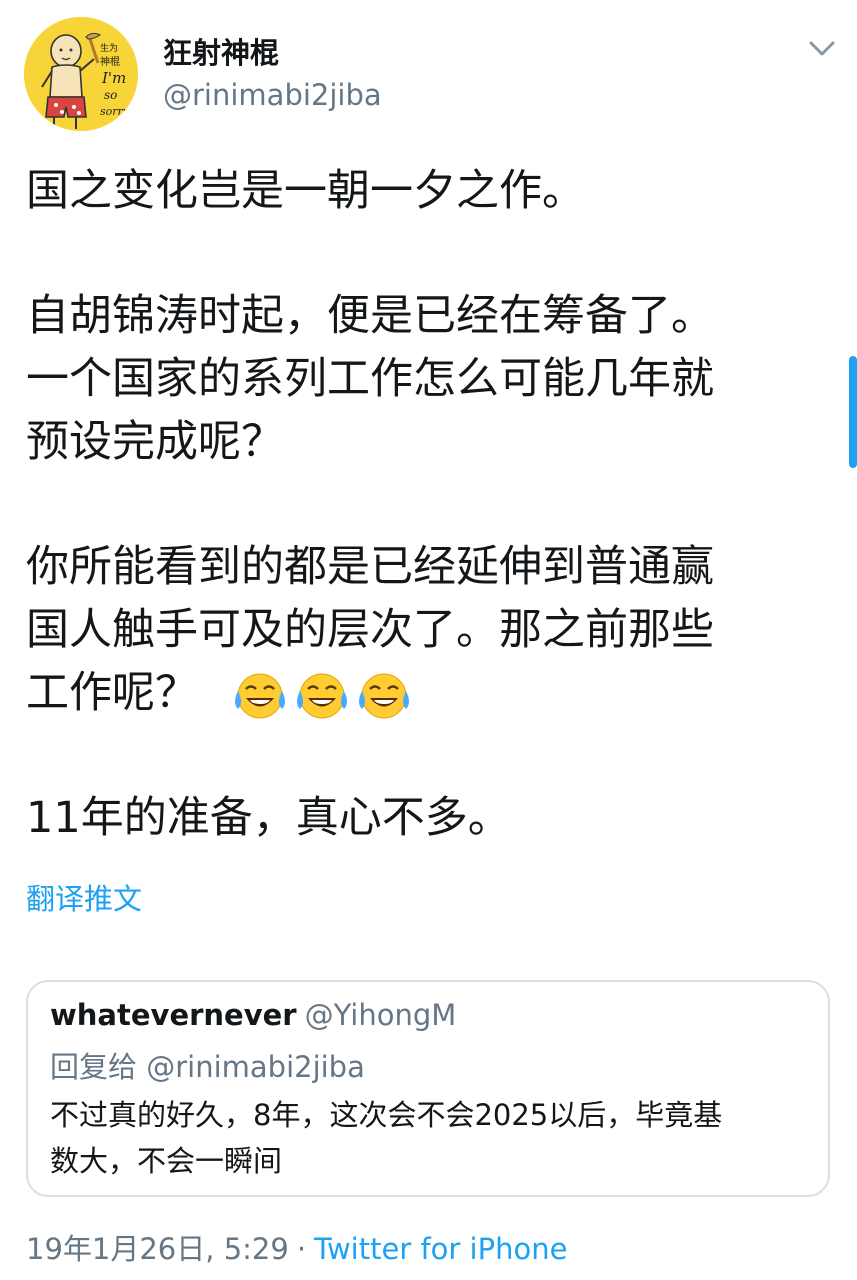 Image resolution: width=857 pixels, height=1280 pixels. What do you see at coordinates (370, 567) in the screenshot?
I see `tweet-line: 你所能看到的都是已经延伸到普通赢` at bounding box center [370, 567].